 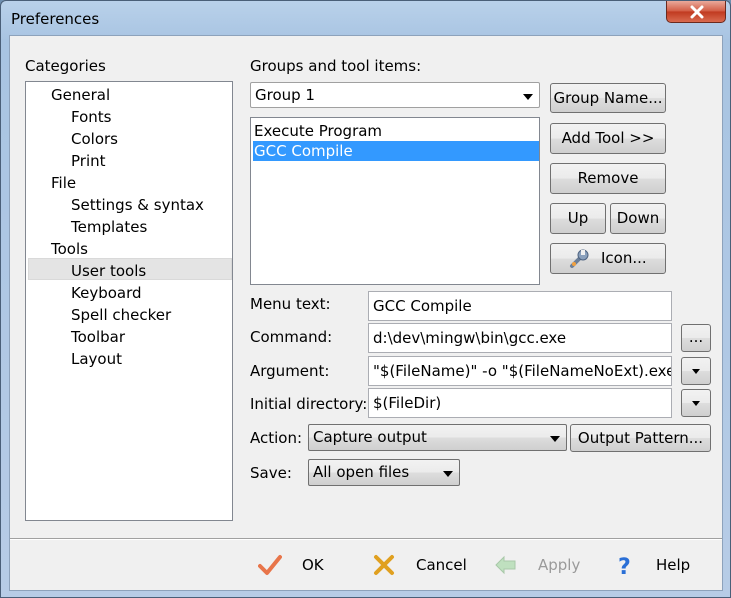 What do you see at coordinates (106, 293) in the screenshot?
I see `tree-item-keyboard: Keyboard` at bounding box center [106, 293].